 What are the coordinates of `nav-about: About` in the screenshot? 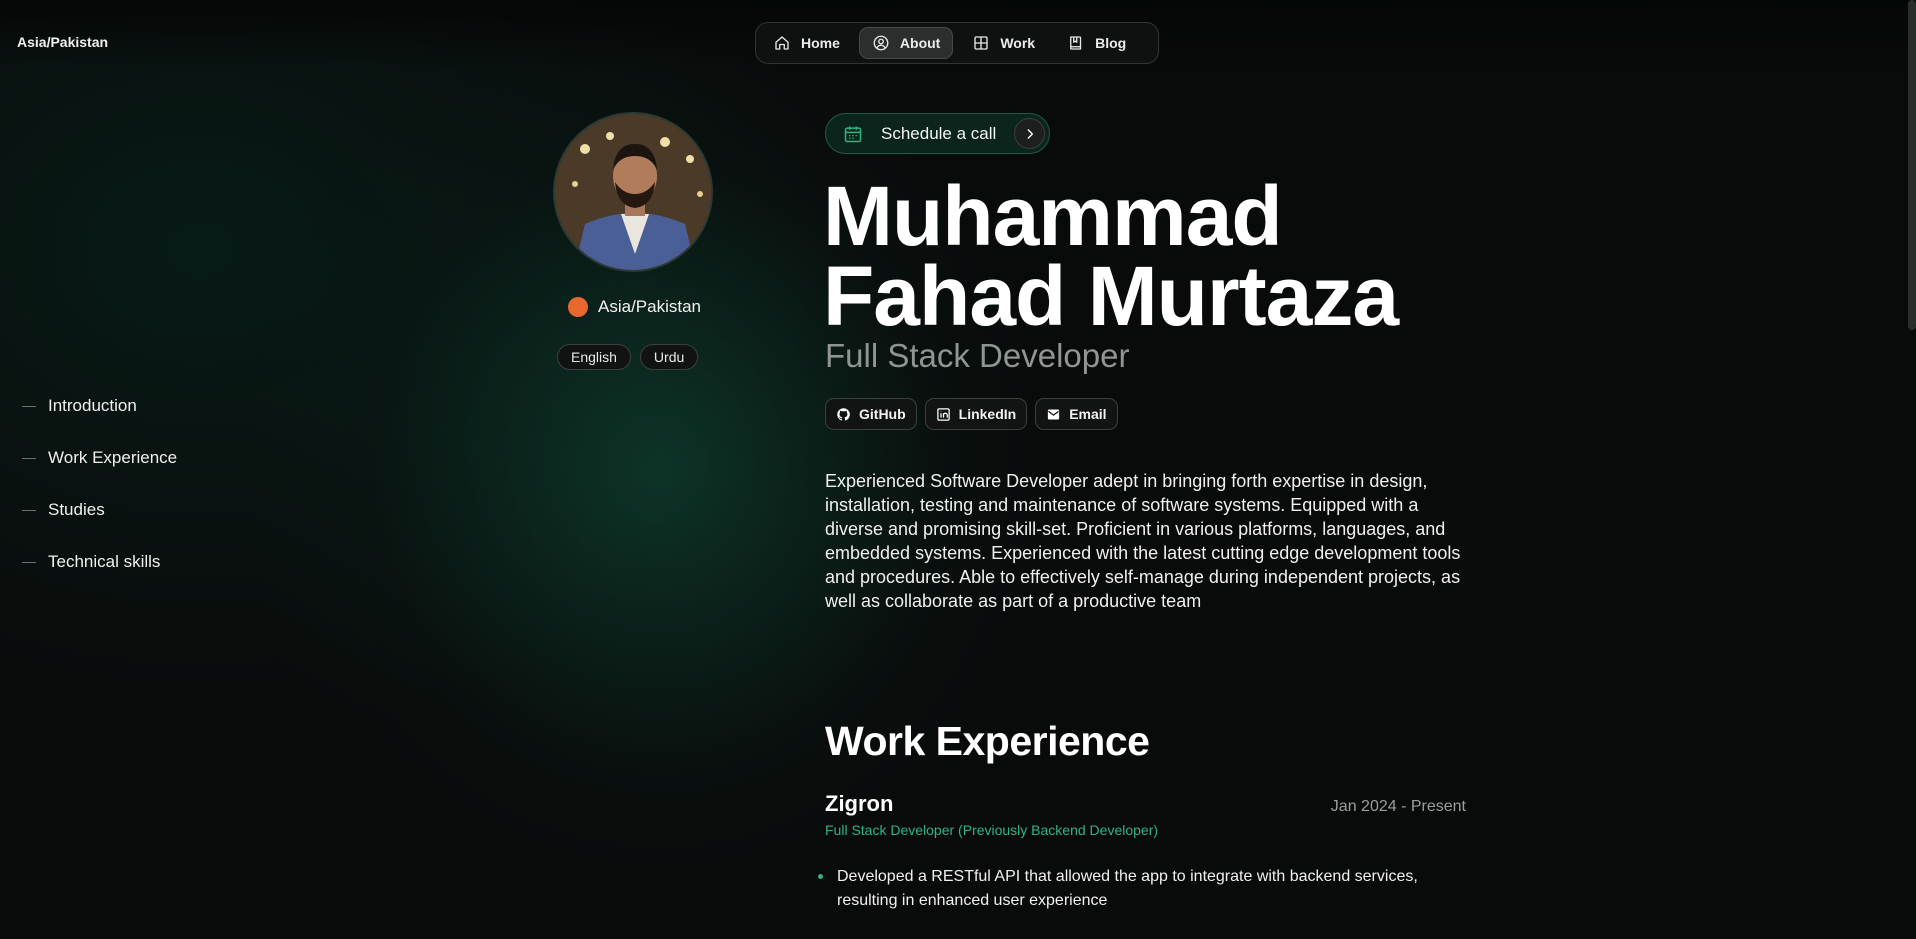 It's located at (906, 43).